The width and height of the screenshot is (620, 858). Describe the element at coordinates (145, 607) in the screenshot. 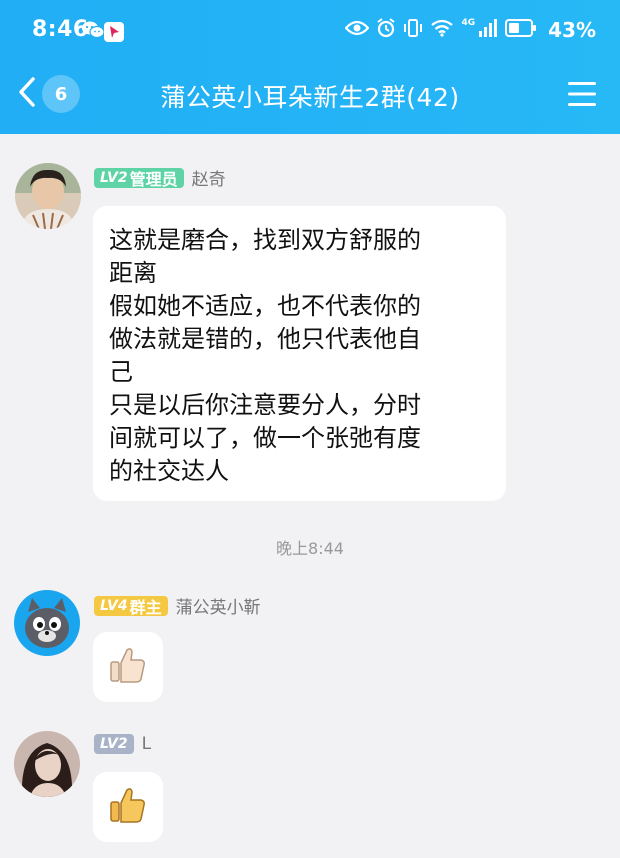

I see `role-label: 群主` at that location.